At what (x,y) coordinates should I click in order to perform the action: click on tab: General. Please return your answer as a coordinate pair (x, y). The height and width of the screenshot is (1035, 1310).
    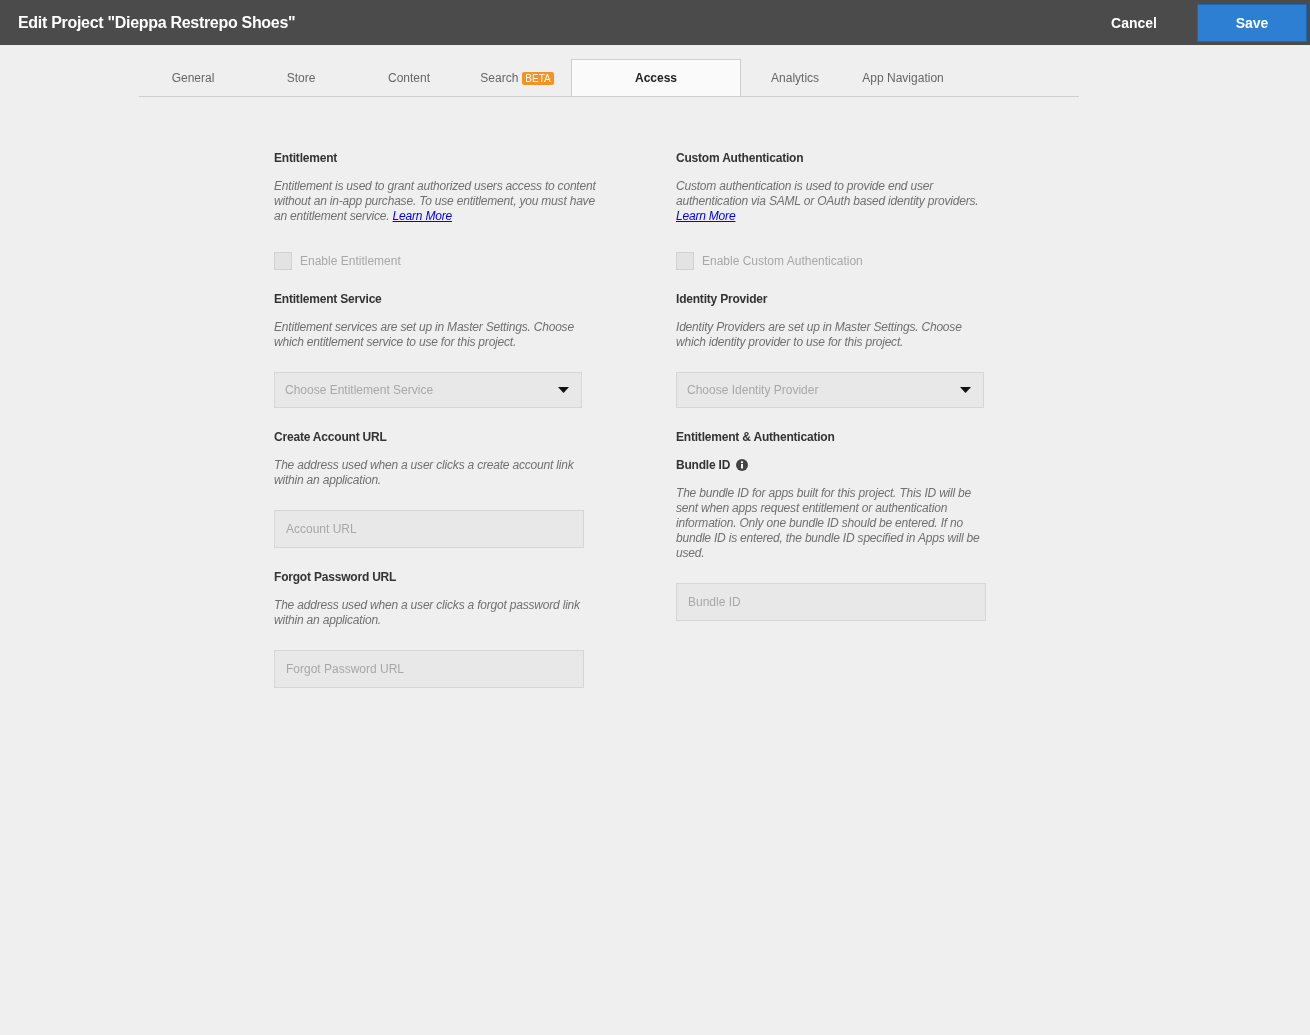
    Looking at the image, I should click on (193, 78).